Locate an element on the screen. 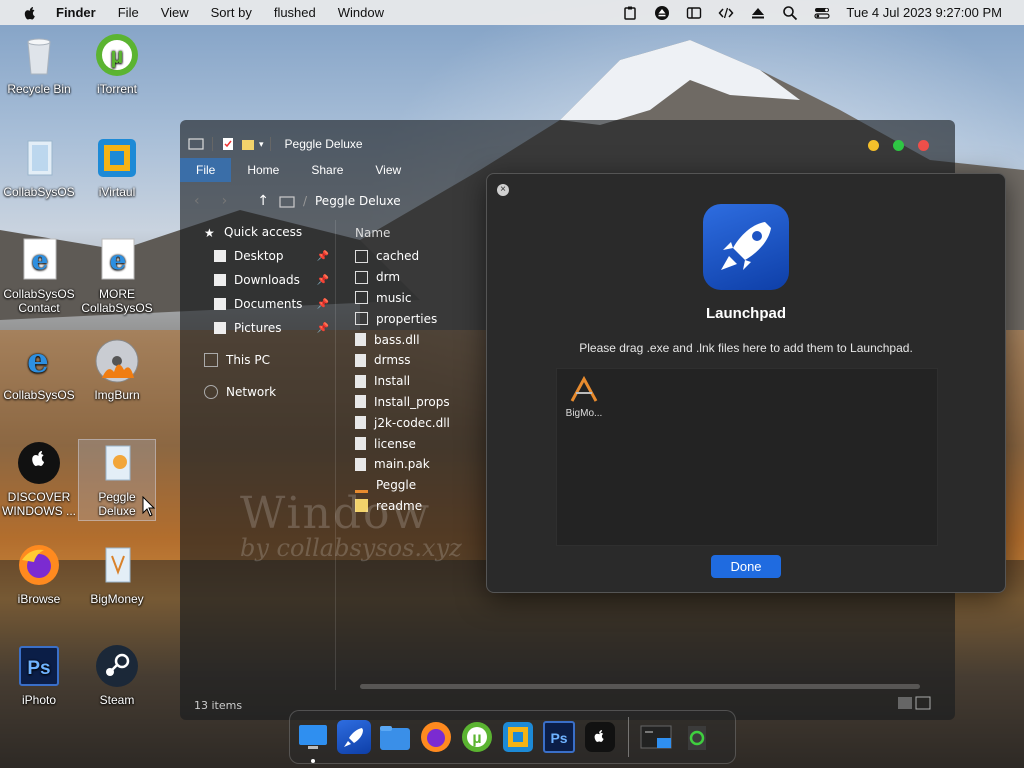 The height and width of the screenshot is (768, 1024). menu-app-name: Finder is located at coordinates (76, 12).